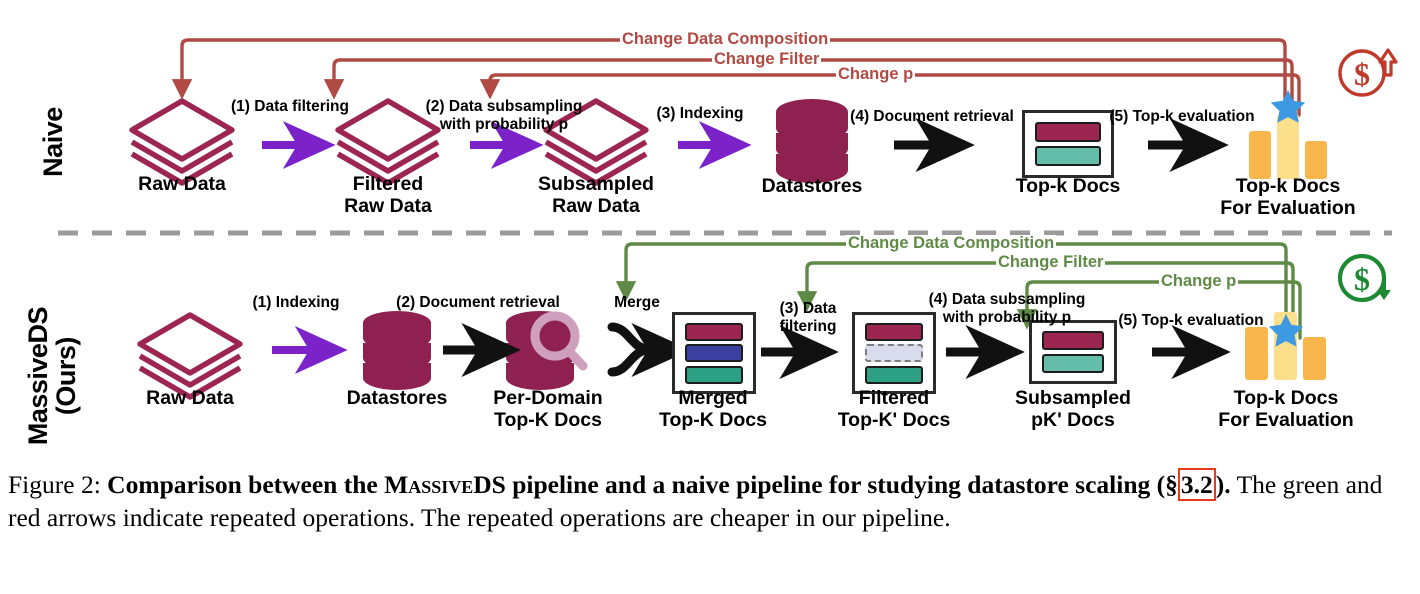 This screenshot has height=594, width=1420. I want to click on step-label-2: (2) Document retrieval, so click(478, 302).